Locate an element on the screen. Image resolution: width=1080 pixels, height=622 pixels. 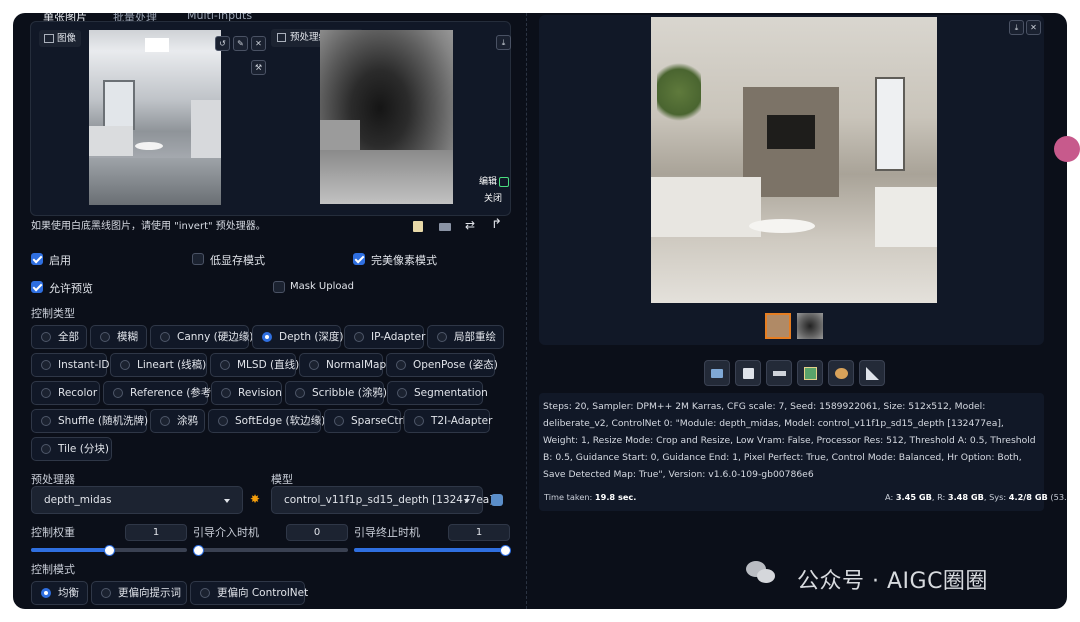
tv-wall is located at coordinates (206, 130).